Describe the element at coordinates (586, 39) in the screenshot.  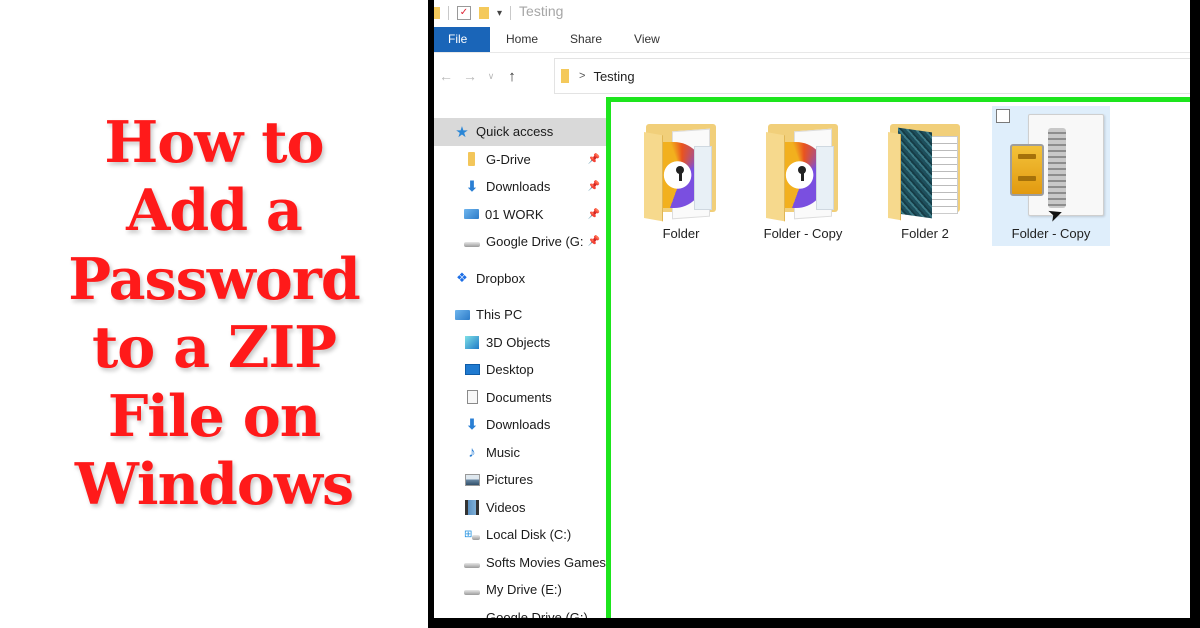
I see `tab-share: Share` at that location.